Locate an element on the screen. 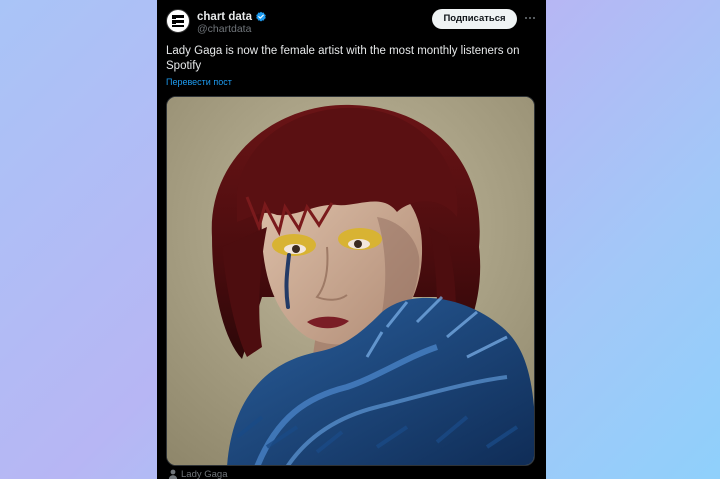 This screenshot has width=720, height=479. more-dots-icon is located at coordinates (530, 17).